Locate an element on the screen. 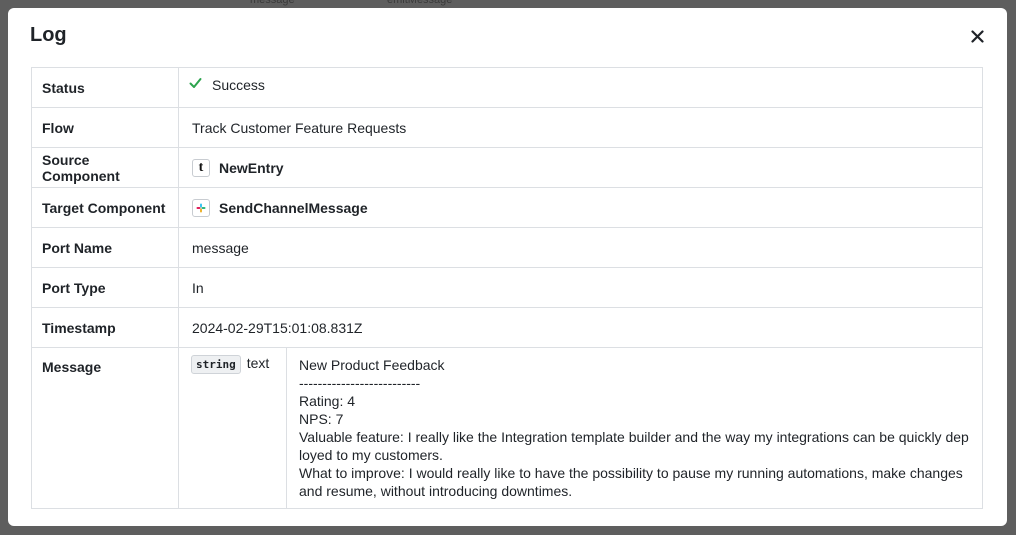  source-component-label: Source Component is located at coordinates (105, 167).